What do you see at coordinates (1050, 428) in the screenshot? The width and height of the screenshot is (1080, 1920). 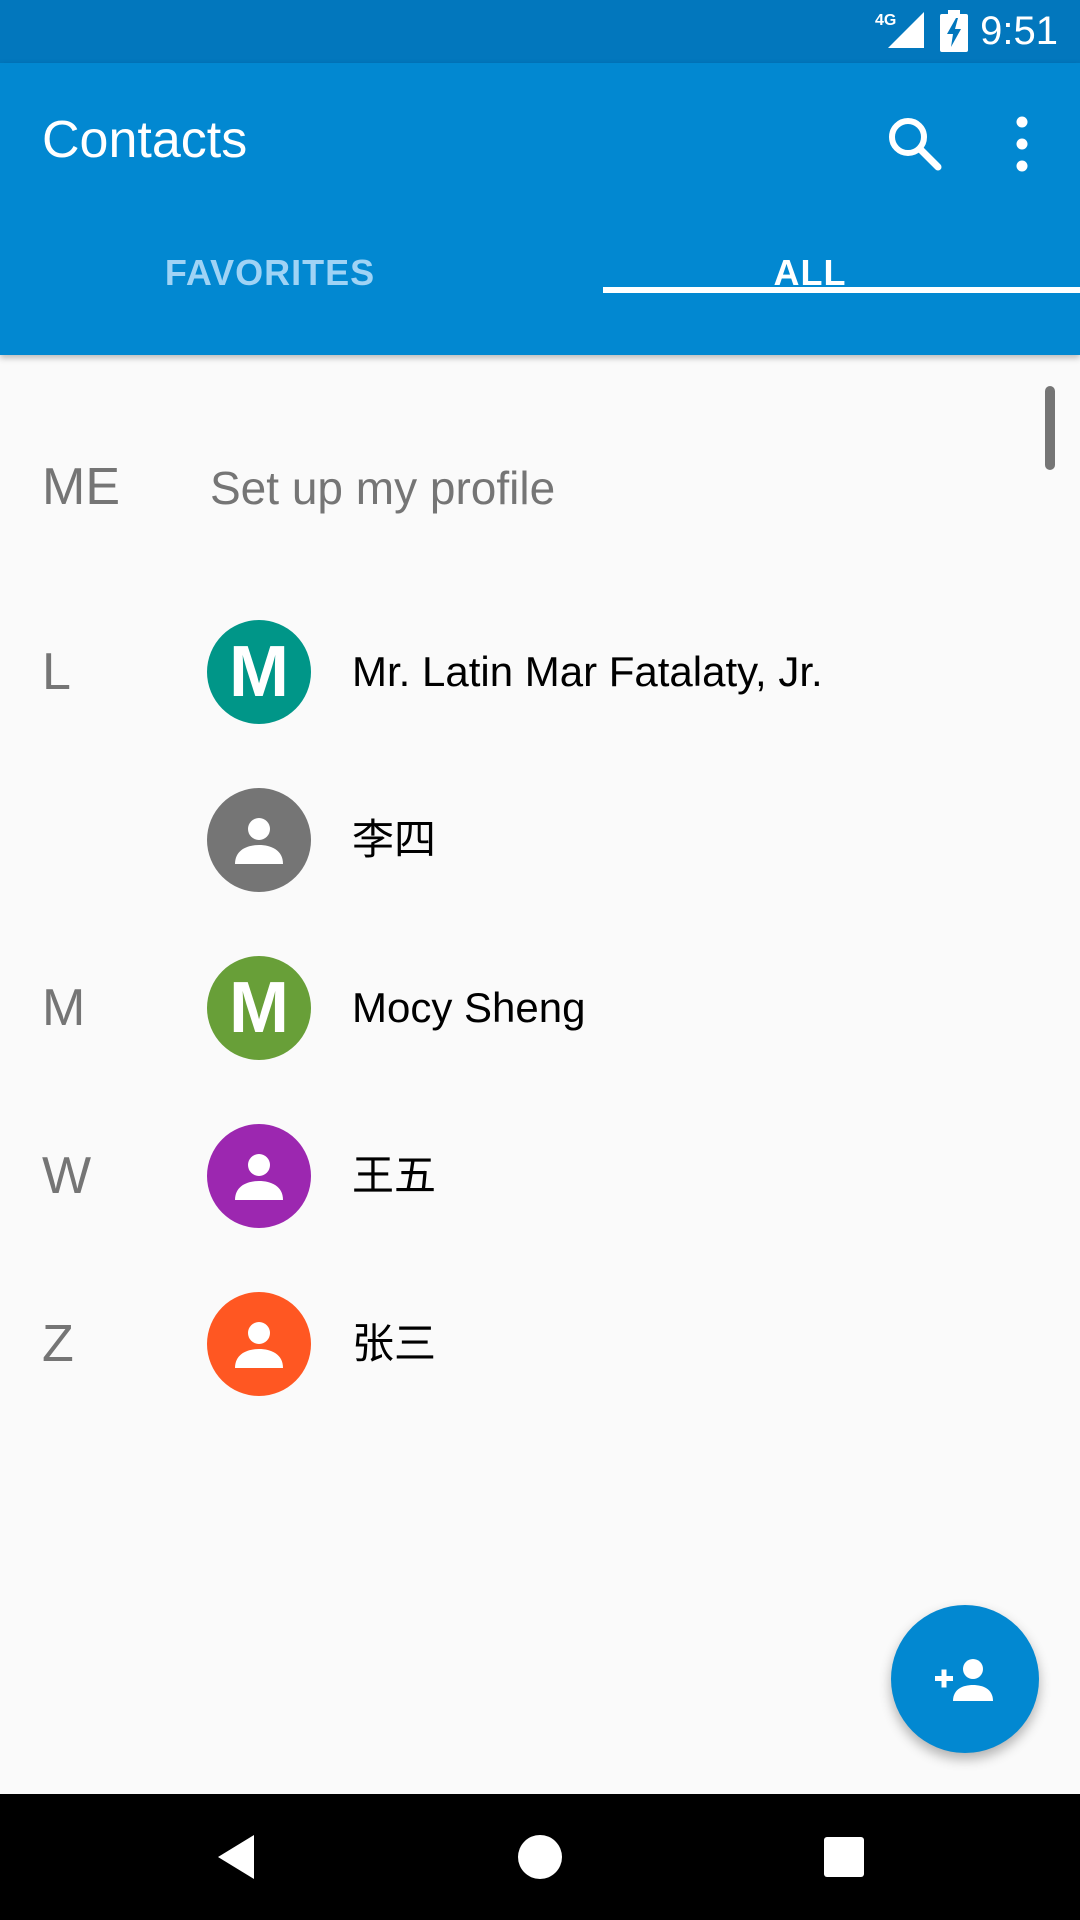 I see `scrollbar-thumb` at bounding box center [1050, 428].